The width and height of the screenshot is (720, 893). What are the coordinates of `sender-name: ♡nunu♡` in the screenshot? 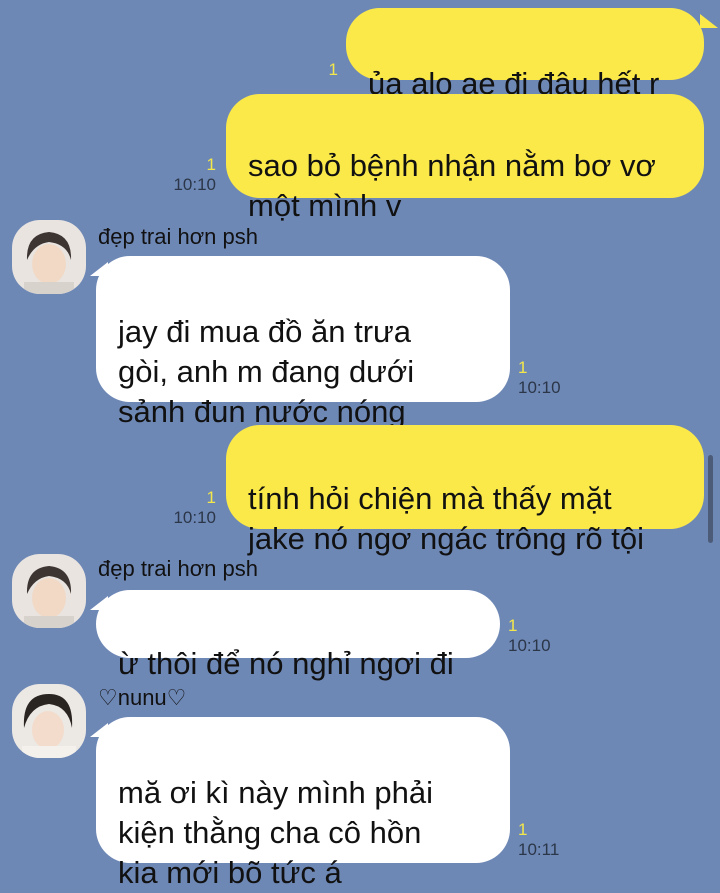 It's located at (142, 697).